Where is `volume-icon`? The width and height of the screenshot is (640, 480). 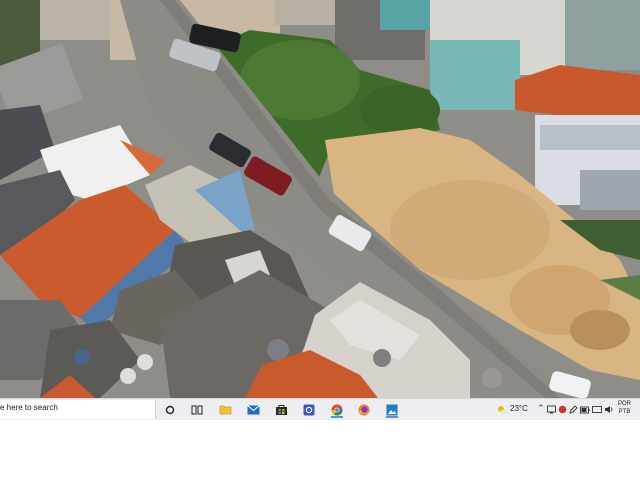
volume-icon is located at coordinates (609, 409).